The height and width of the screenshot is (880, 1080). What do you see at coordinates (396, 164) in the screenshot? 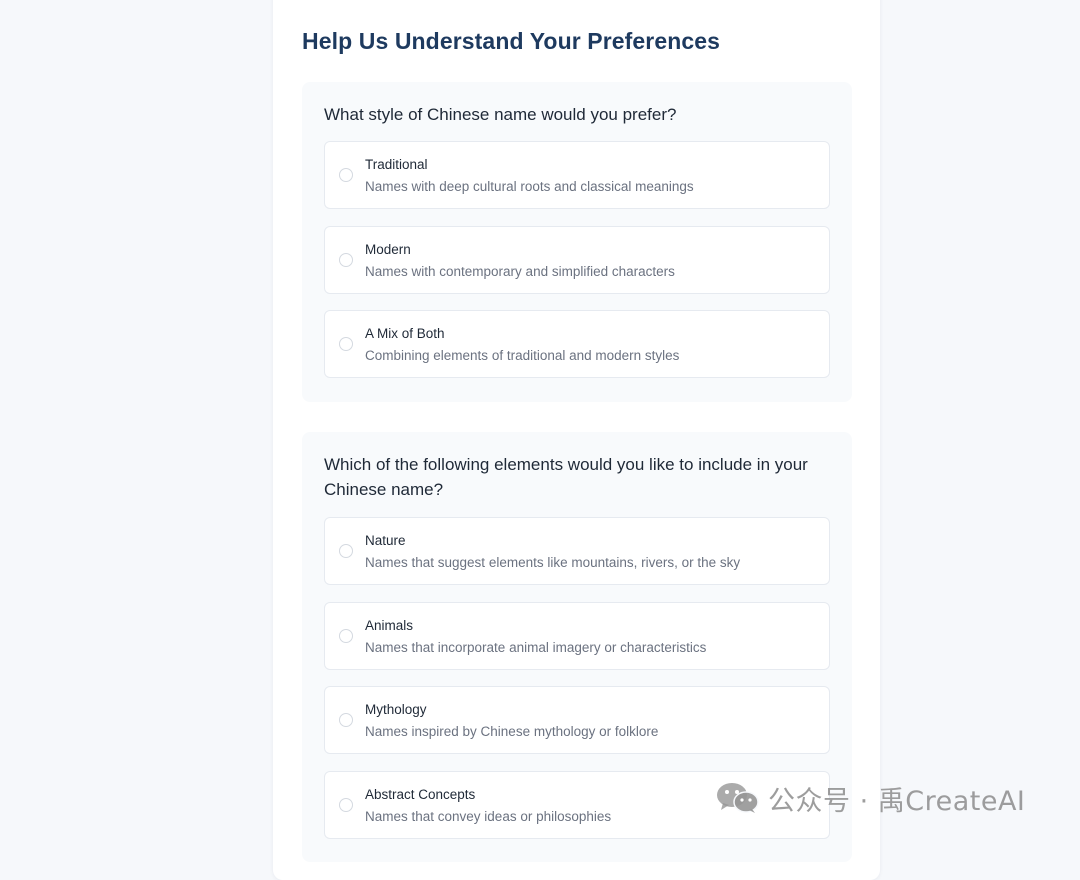
I see `option-label: Traditional` at bounding box center [396, 164].